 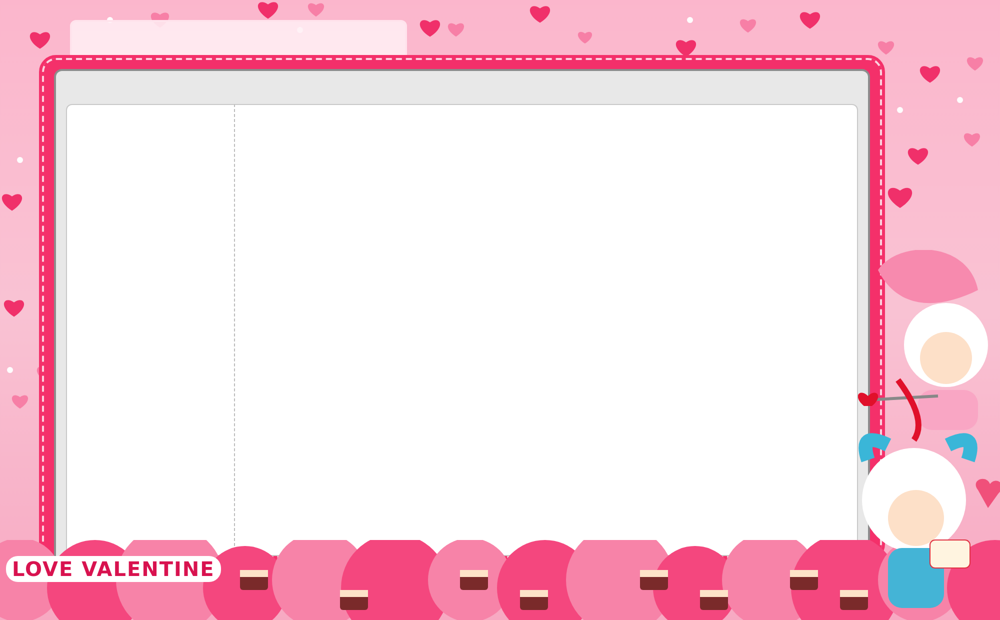 I want to click on banner-title: LOVE VALENTINE, so click(x=113, y=569).